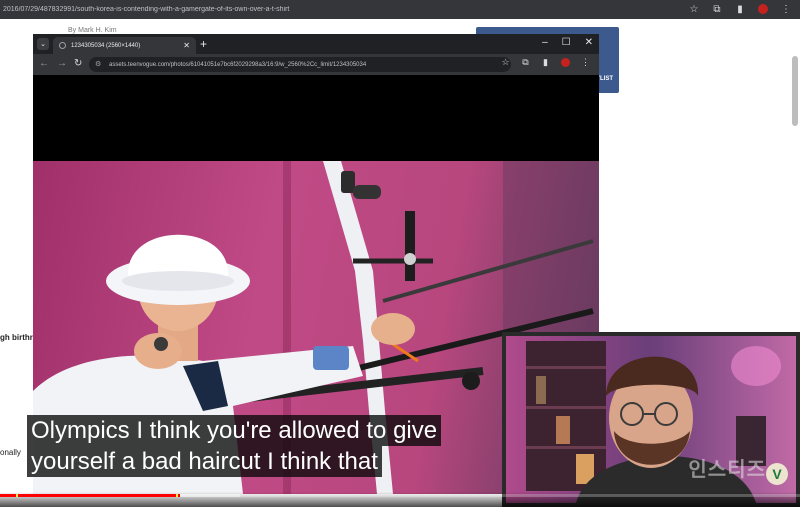 The height and width of the screenshot is (507, 800). Describe the element at coordinates (62, 63) in the screenshot. I see `forward-icon: →` at that location.